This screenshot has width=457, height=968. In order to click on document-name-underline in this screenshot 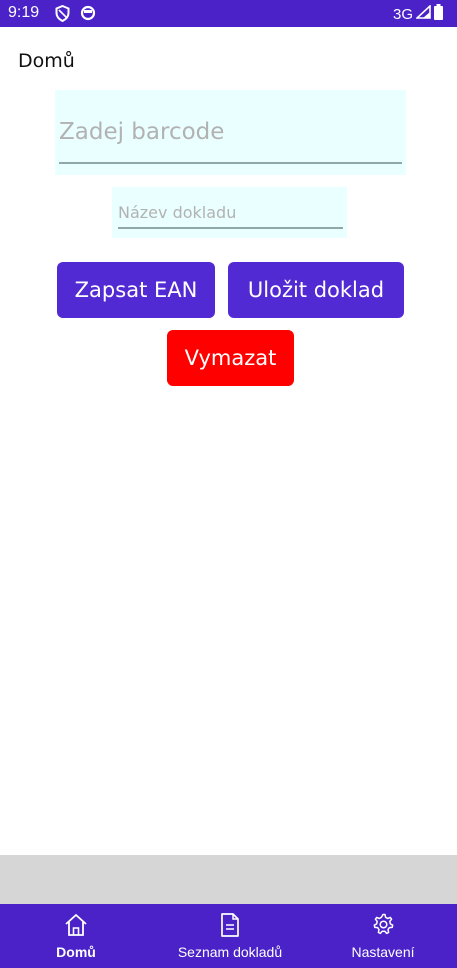, I will do `click(230, 228)`.